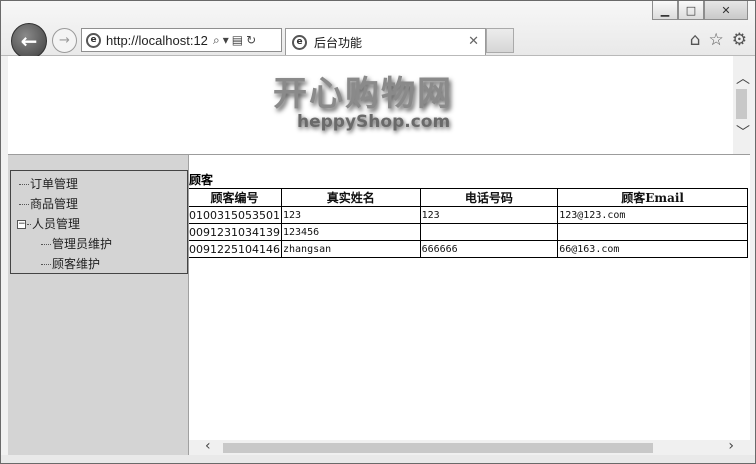  Describe the element at coordinates (54, 204) in the screenshot. I see `tree-item-label: 商品管理` at that location.